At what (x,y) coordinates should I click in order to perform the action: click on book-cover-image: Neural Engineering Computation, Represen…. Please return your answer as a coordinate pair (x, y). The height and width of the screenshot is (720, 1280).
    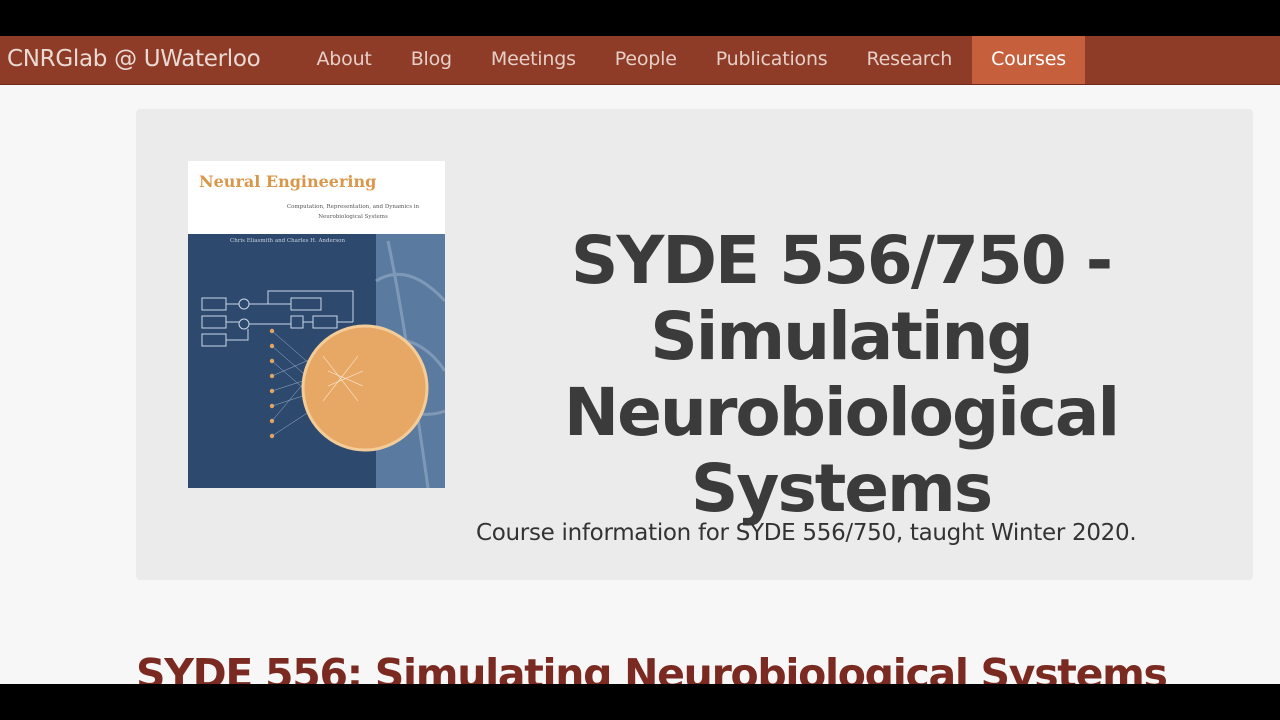
    Looking at the image, I should click on (316, 324).